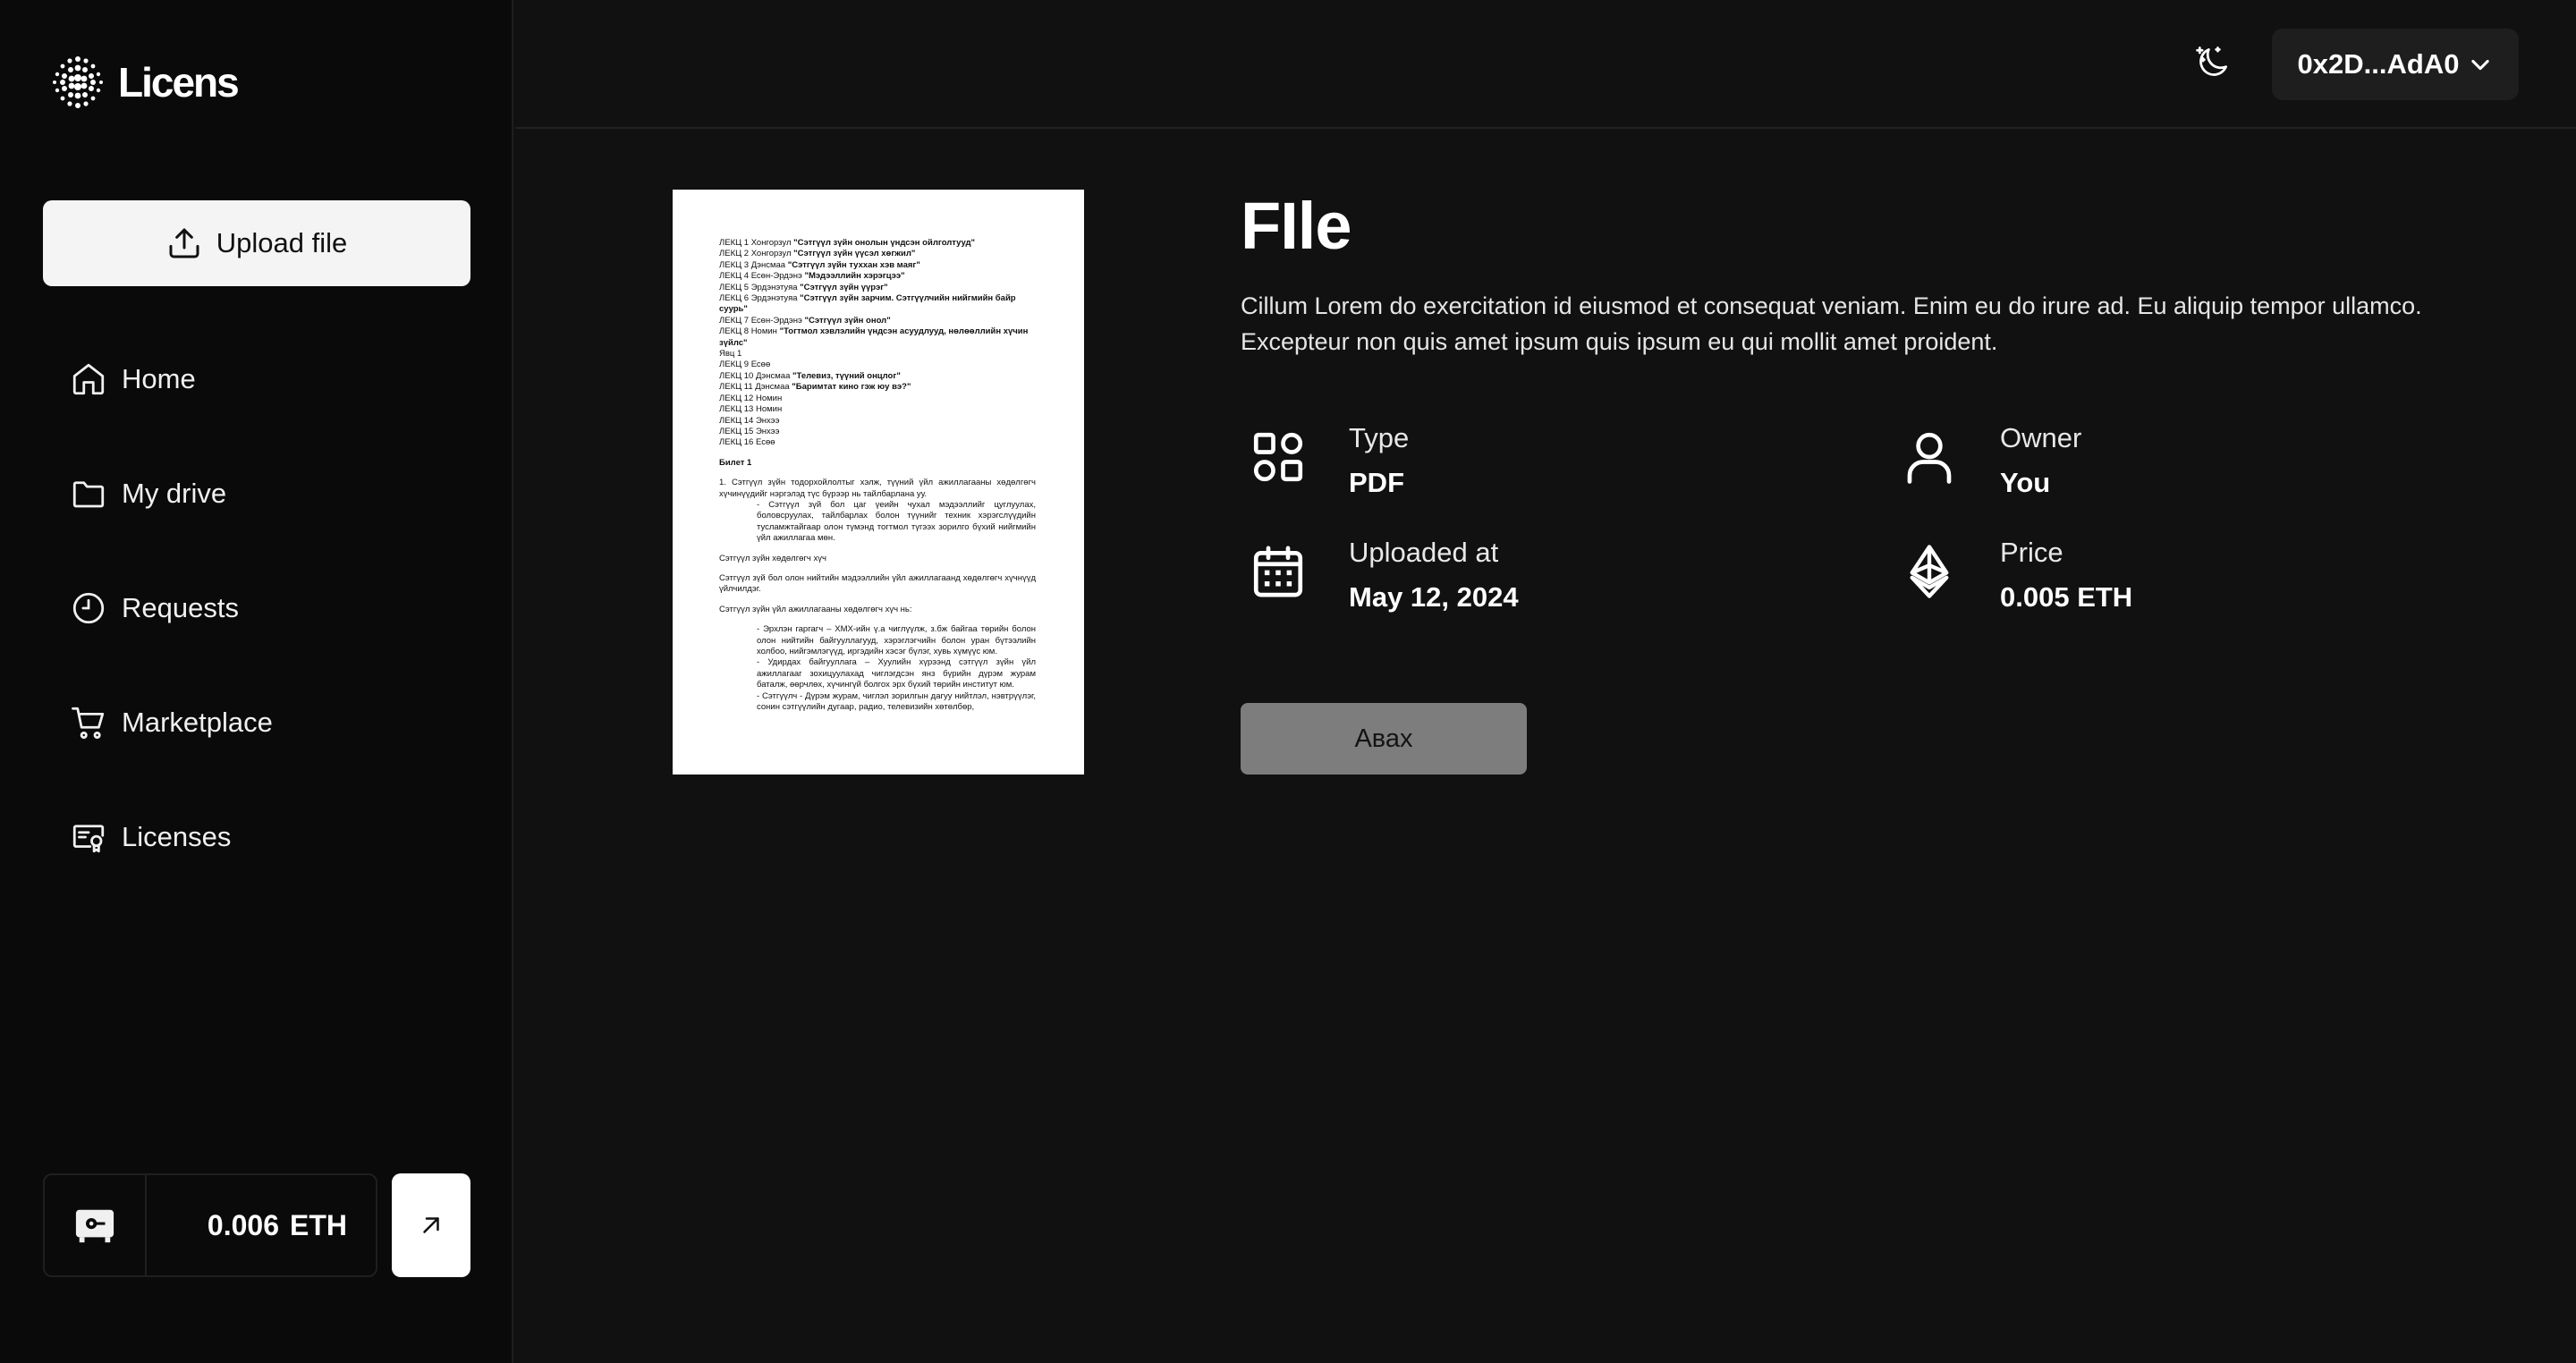 This screenshot has width=2576, height=1363. Describe the element at coordinates (88, 608) in the screenshot. I see `clock-icon` at that location.